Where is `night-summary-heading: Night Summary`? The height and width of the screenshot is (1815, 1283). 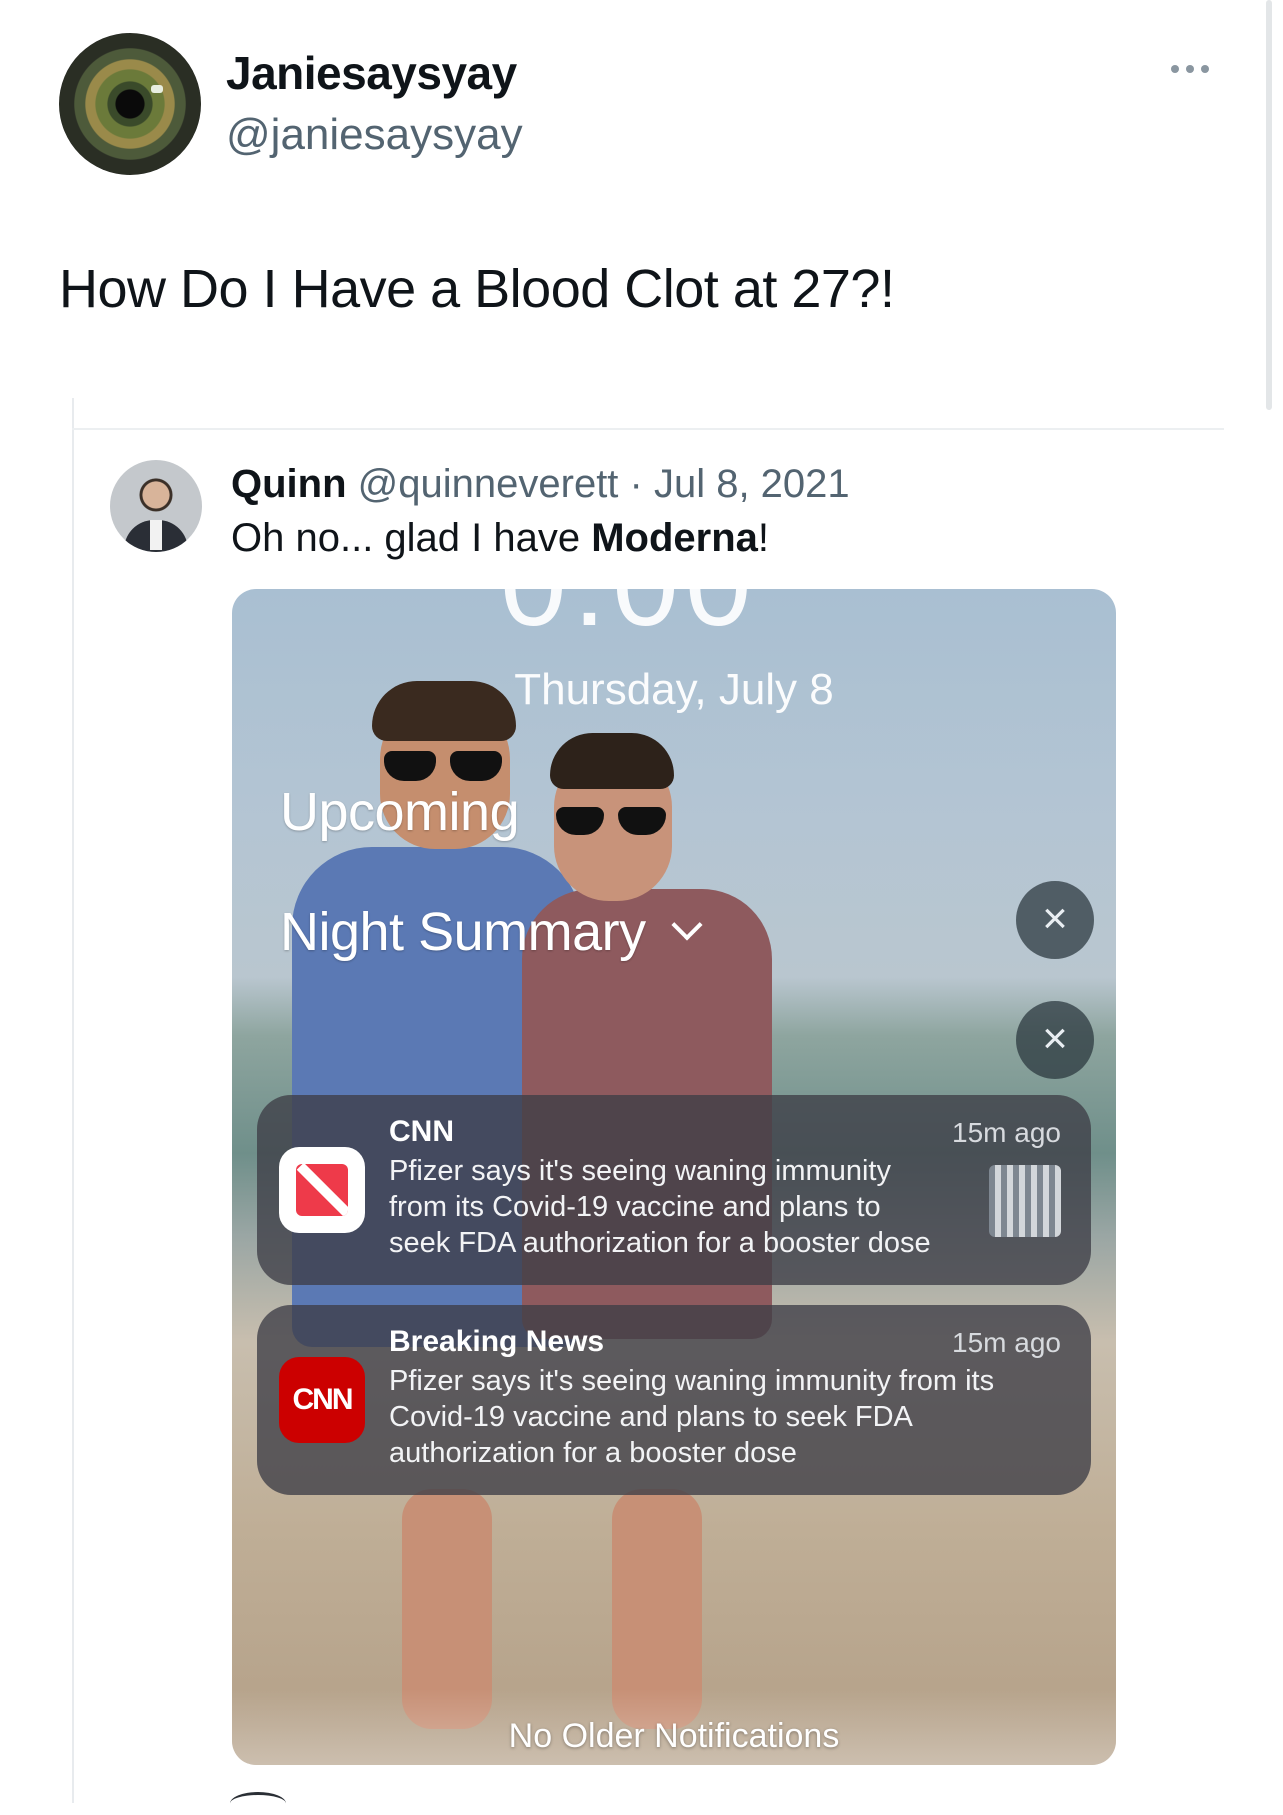
night-summary-heading: Night Summary is located at coordinates (491, 932).